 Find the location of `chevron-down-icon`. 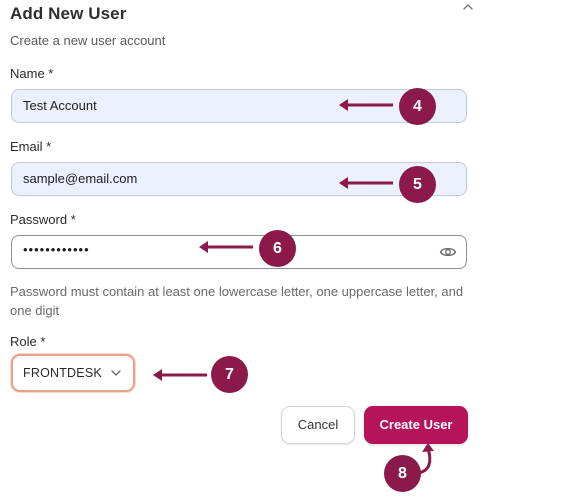

chevron-down-icon is located at coordinates (116, 373).